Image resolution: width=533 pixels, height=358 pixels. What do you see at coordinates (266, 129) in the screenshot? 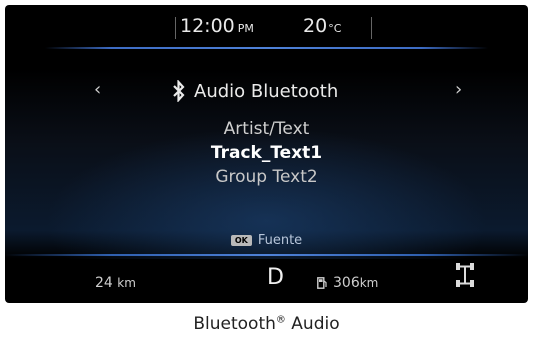
I see `artist-text: Artist/Text` at bounding box center [266, 129].